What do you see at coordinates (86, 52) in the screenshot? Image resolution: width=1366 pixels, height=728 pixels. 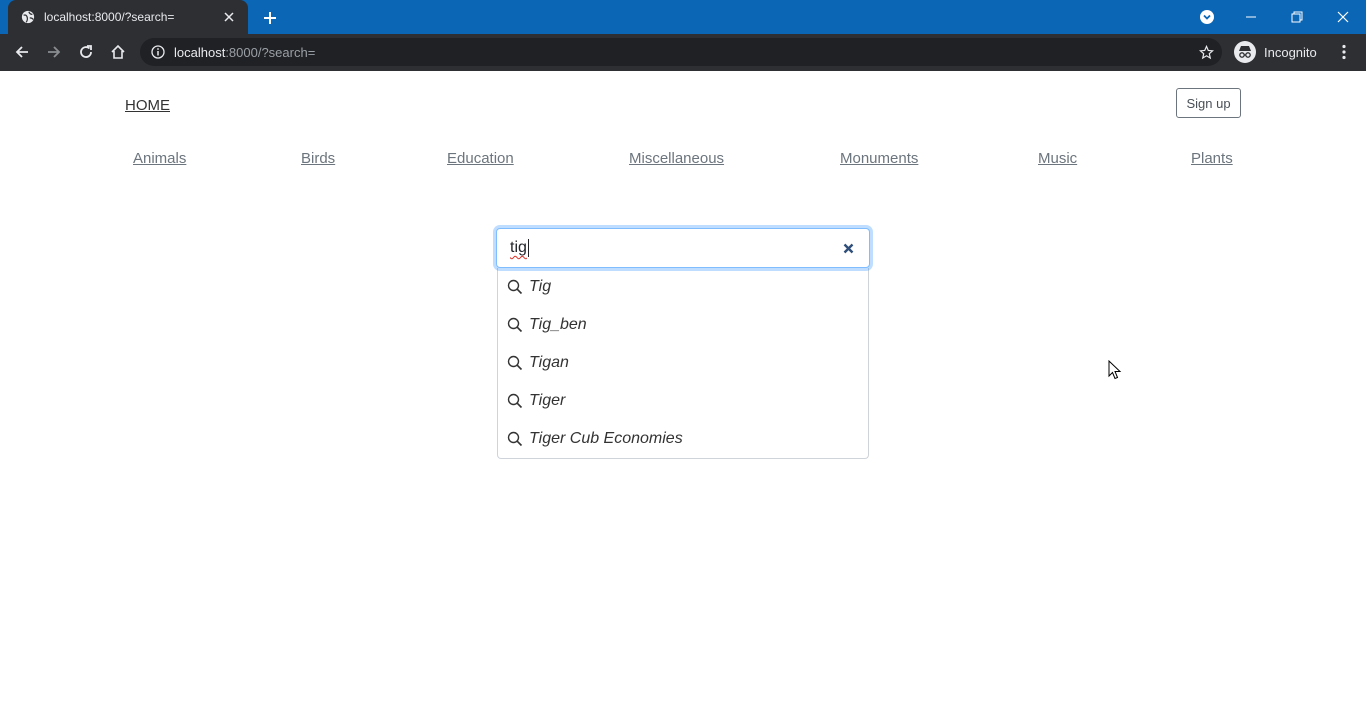 I see `reload-icon` at bounding box center [86, 52].